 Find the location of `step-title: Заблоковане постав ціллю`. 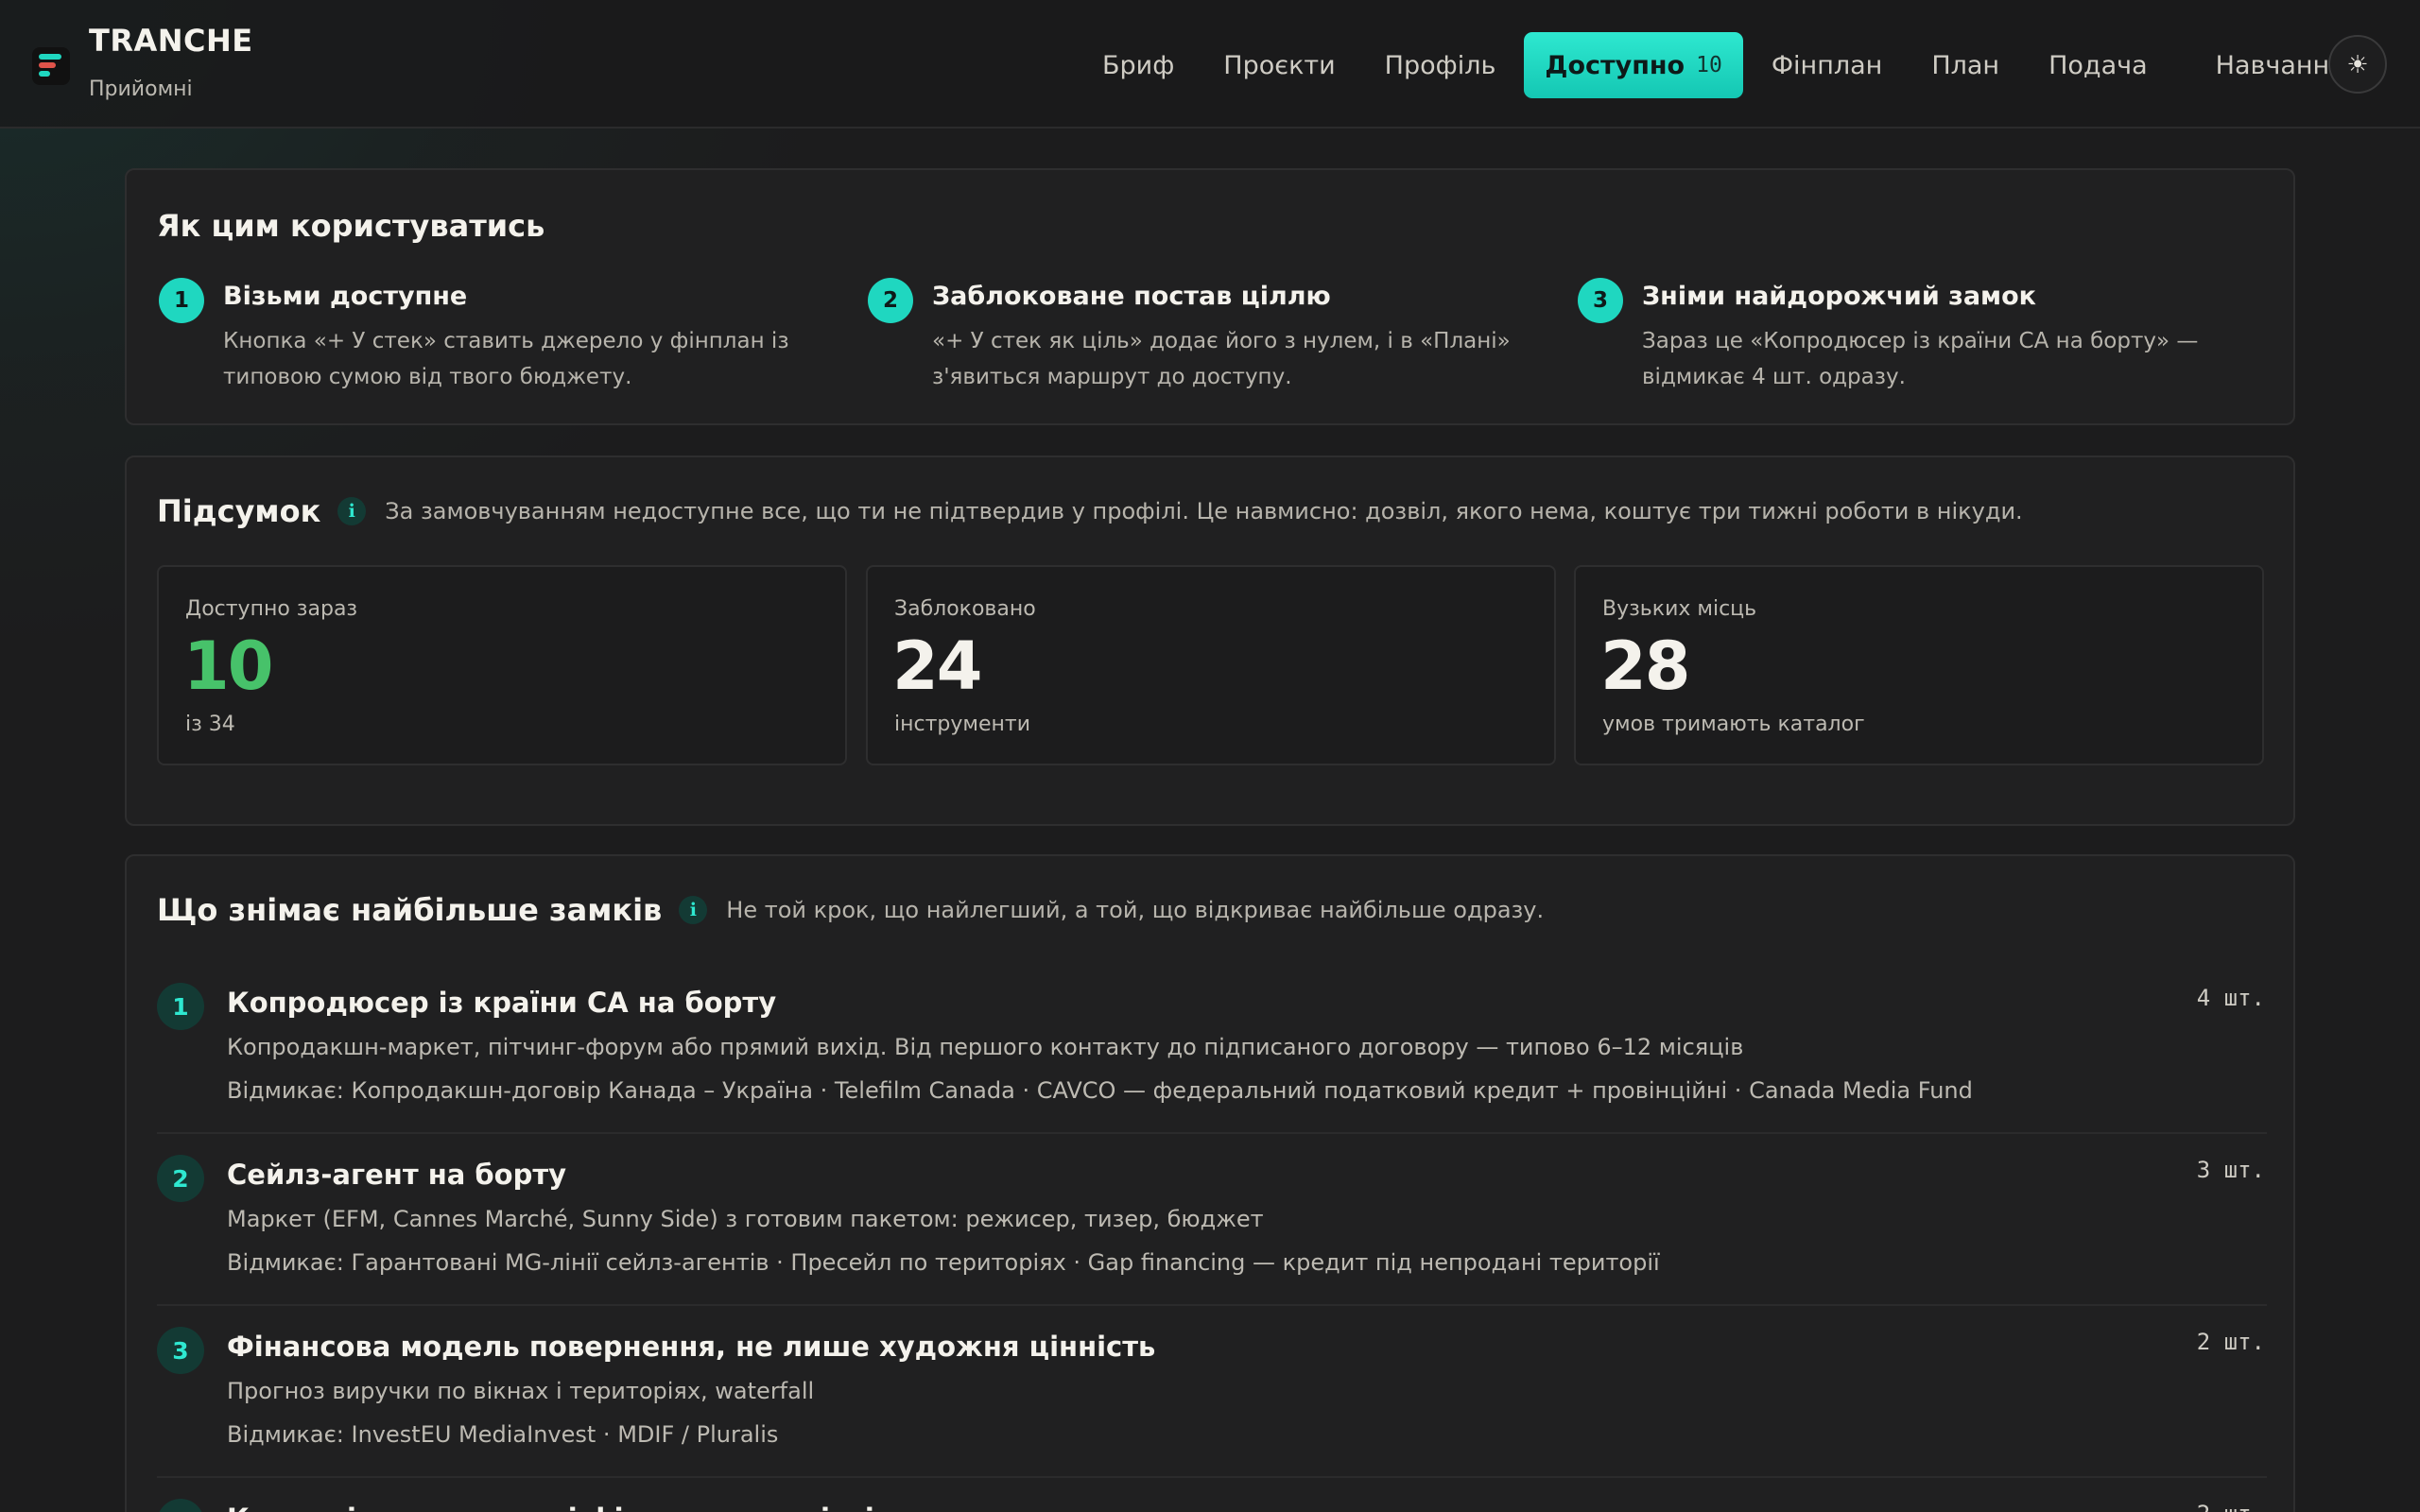

step-title: Заблоковане постав ціллю is located at coordinates (1131, 296).